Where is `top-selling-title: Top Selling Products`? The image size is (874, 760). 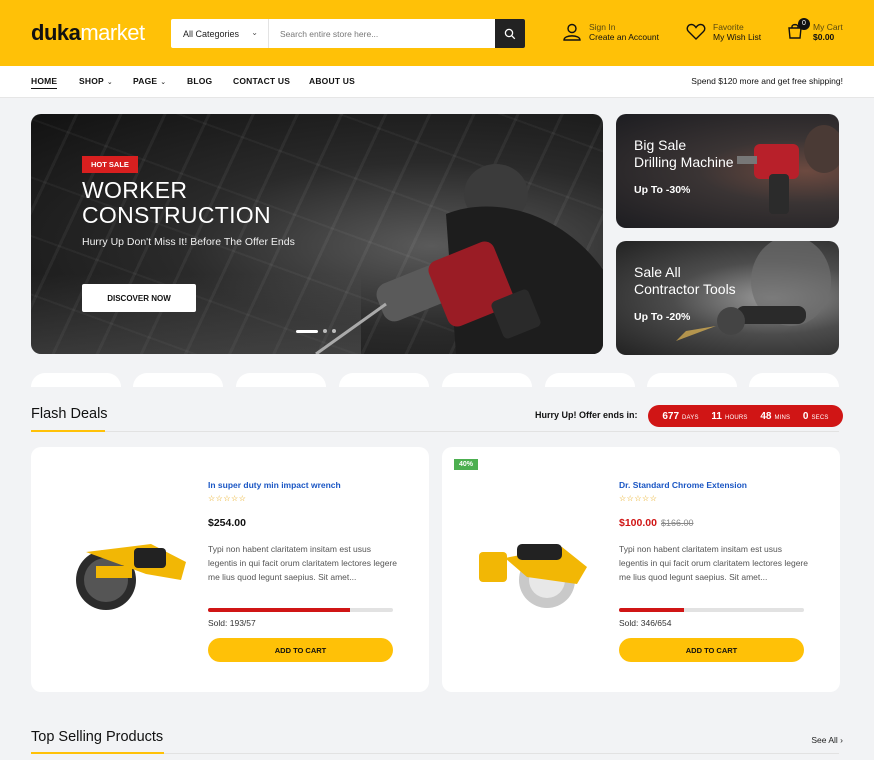 top-selling-title: Top Selling Products is located at coordinates (97, 737).